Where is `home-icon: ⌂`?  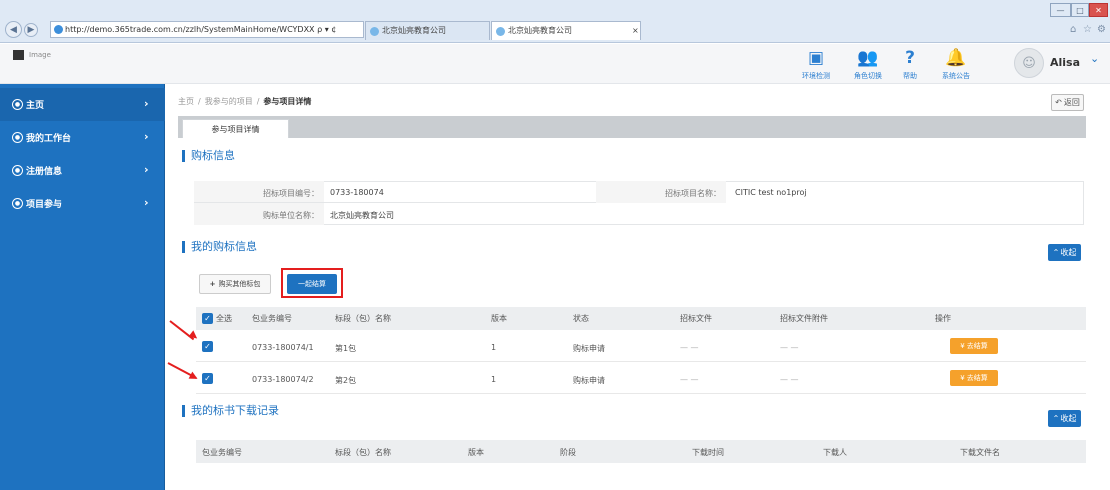 home-icon: ⌂ is located at coordinates (1073, 29).